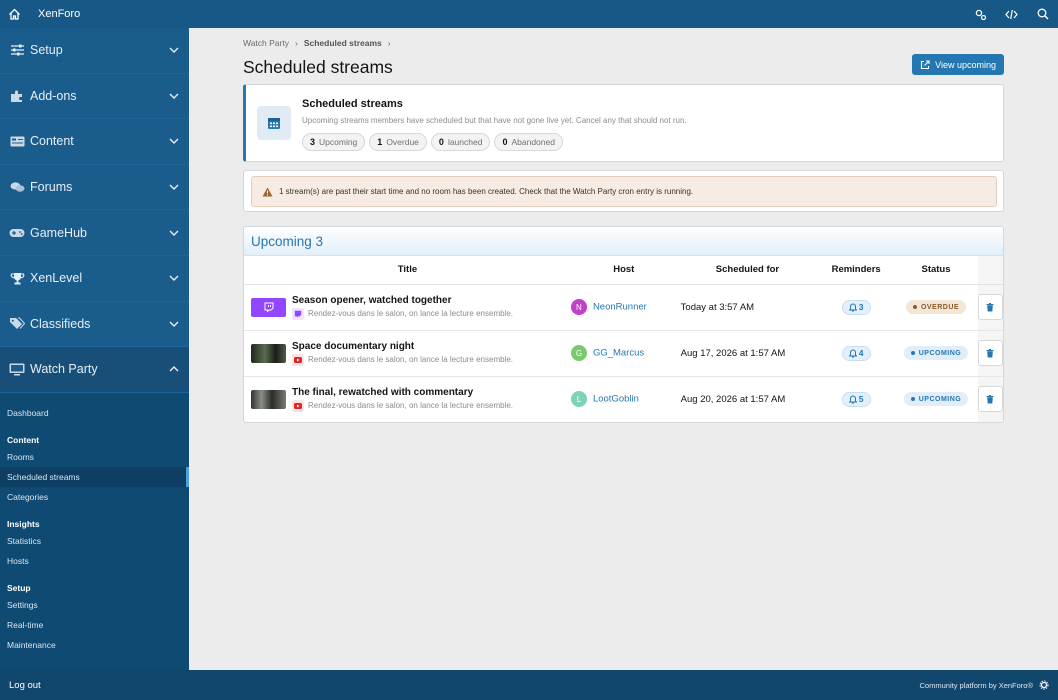 Image resolution: width=1058 pixels, height=700 pixels. I want to click on sidebar-item-statistics: Statistics, so click(94, 541).